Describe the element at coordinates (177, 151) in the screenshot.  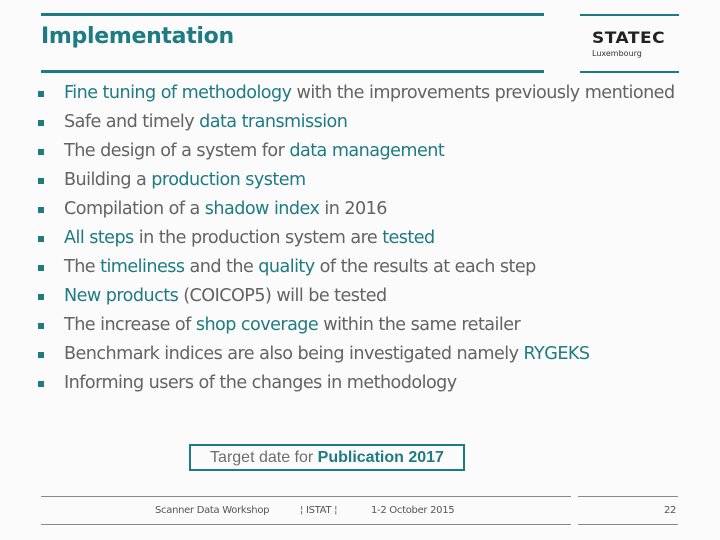
I see `bullet-text: The design of a system for` at that location.